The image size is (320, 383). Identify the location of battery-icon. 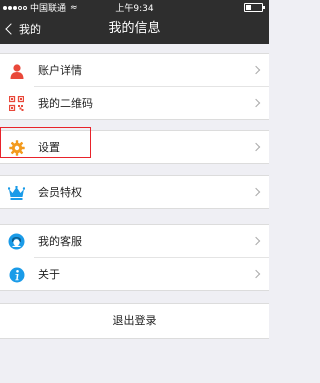
(254, 7).